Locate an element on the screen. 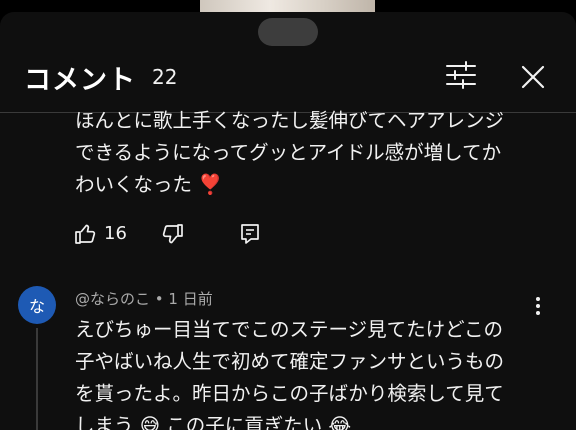 Image resolution: width=576 pixels, height=430 pixels. thumbs-up-icon is located at coordinates (86, 234).